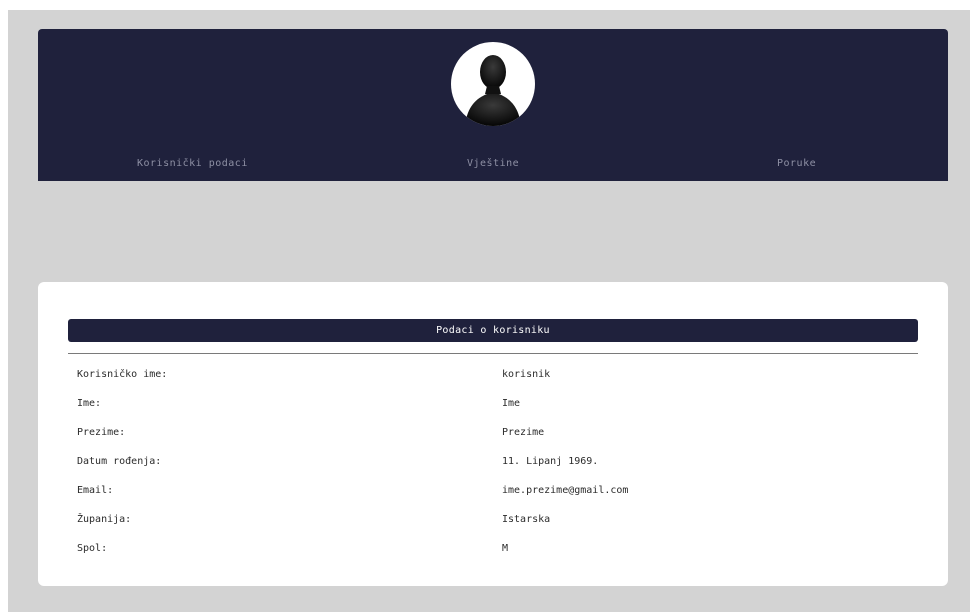 The width and height of the screenshot is (970, 612). What do you see at coordinates (104, 519) in the screenshot?
I see `field-label-county: Županija:` at bounding box center [104, 519].